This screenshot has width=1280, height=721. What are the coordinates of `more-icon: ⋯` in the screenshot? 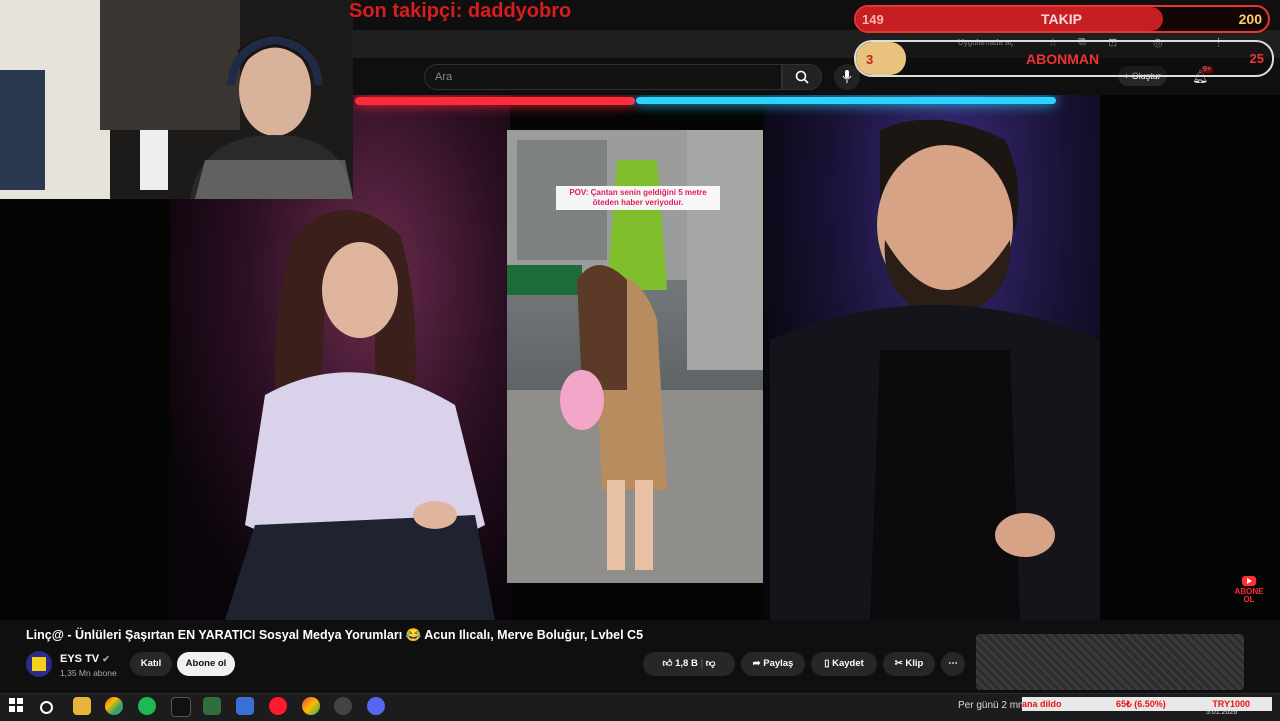 It's located at (953, 663).